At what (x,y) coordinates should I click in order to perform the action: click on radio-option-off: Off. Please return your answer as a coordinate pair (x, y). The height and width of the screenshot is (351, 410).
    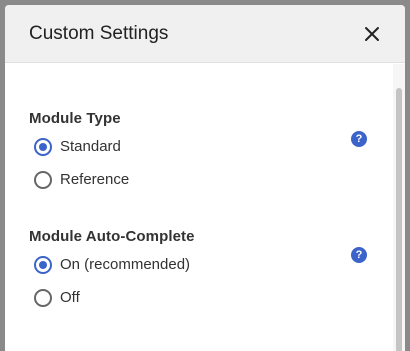
    Looking at the image, I should click on (200, 297).